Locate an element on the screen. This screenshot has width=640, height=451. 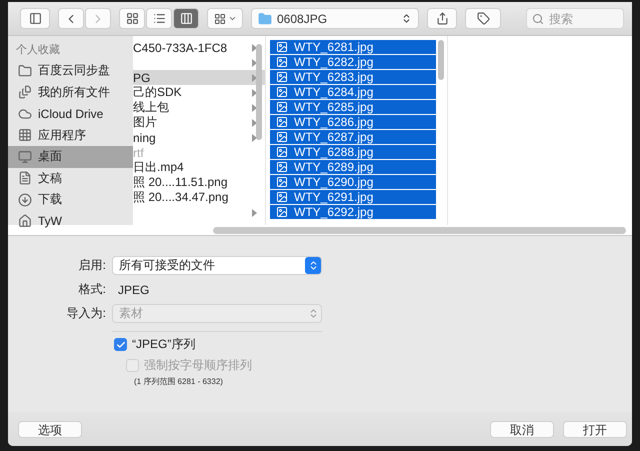
list-icon is located at coordinates (159, 18).